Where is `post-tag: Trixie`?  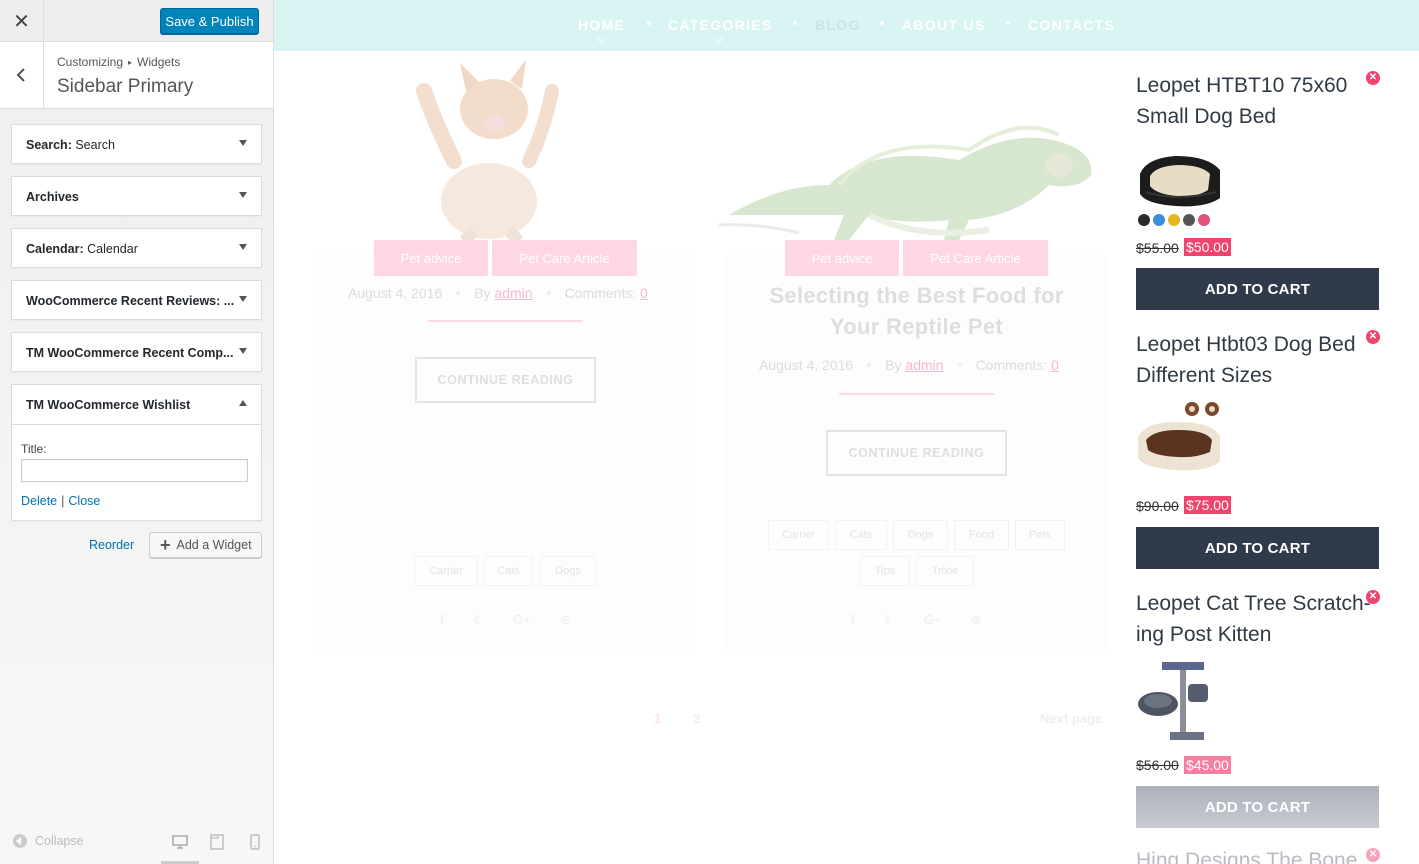 post-tag: Trixie is located at coordinates (945, 571).